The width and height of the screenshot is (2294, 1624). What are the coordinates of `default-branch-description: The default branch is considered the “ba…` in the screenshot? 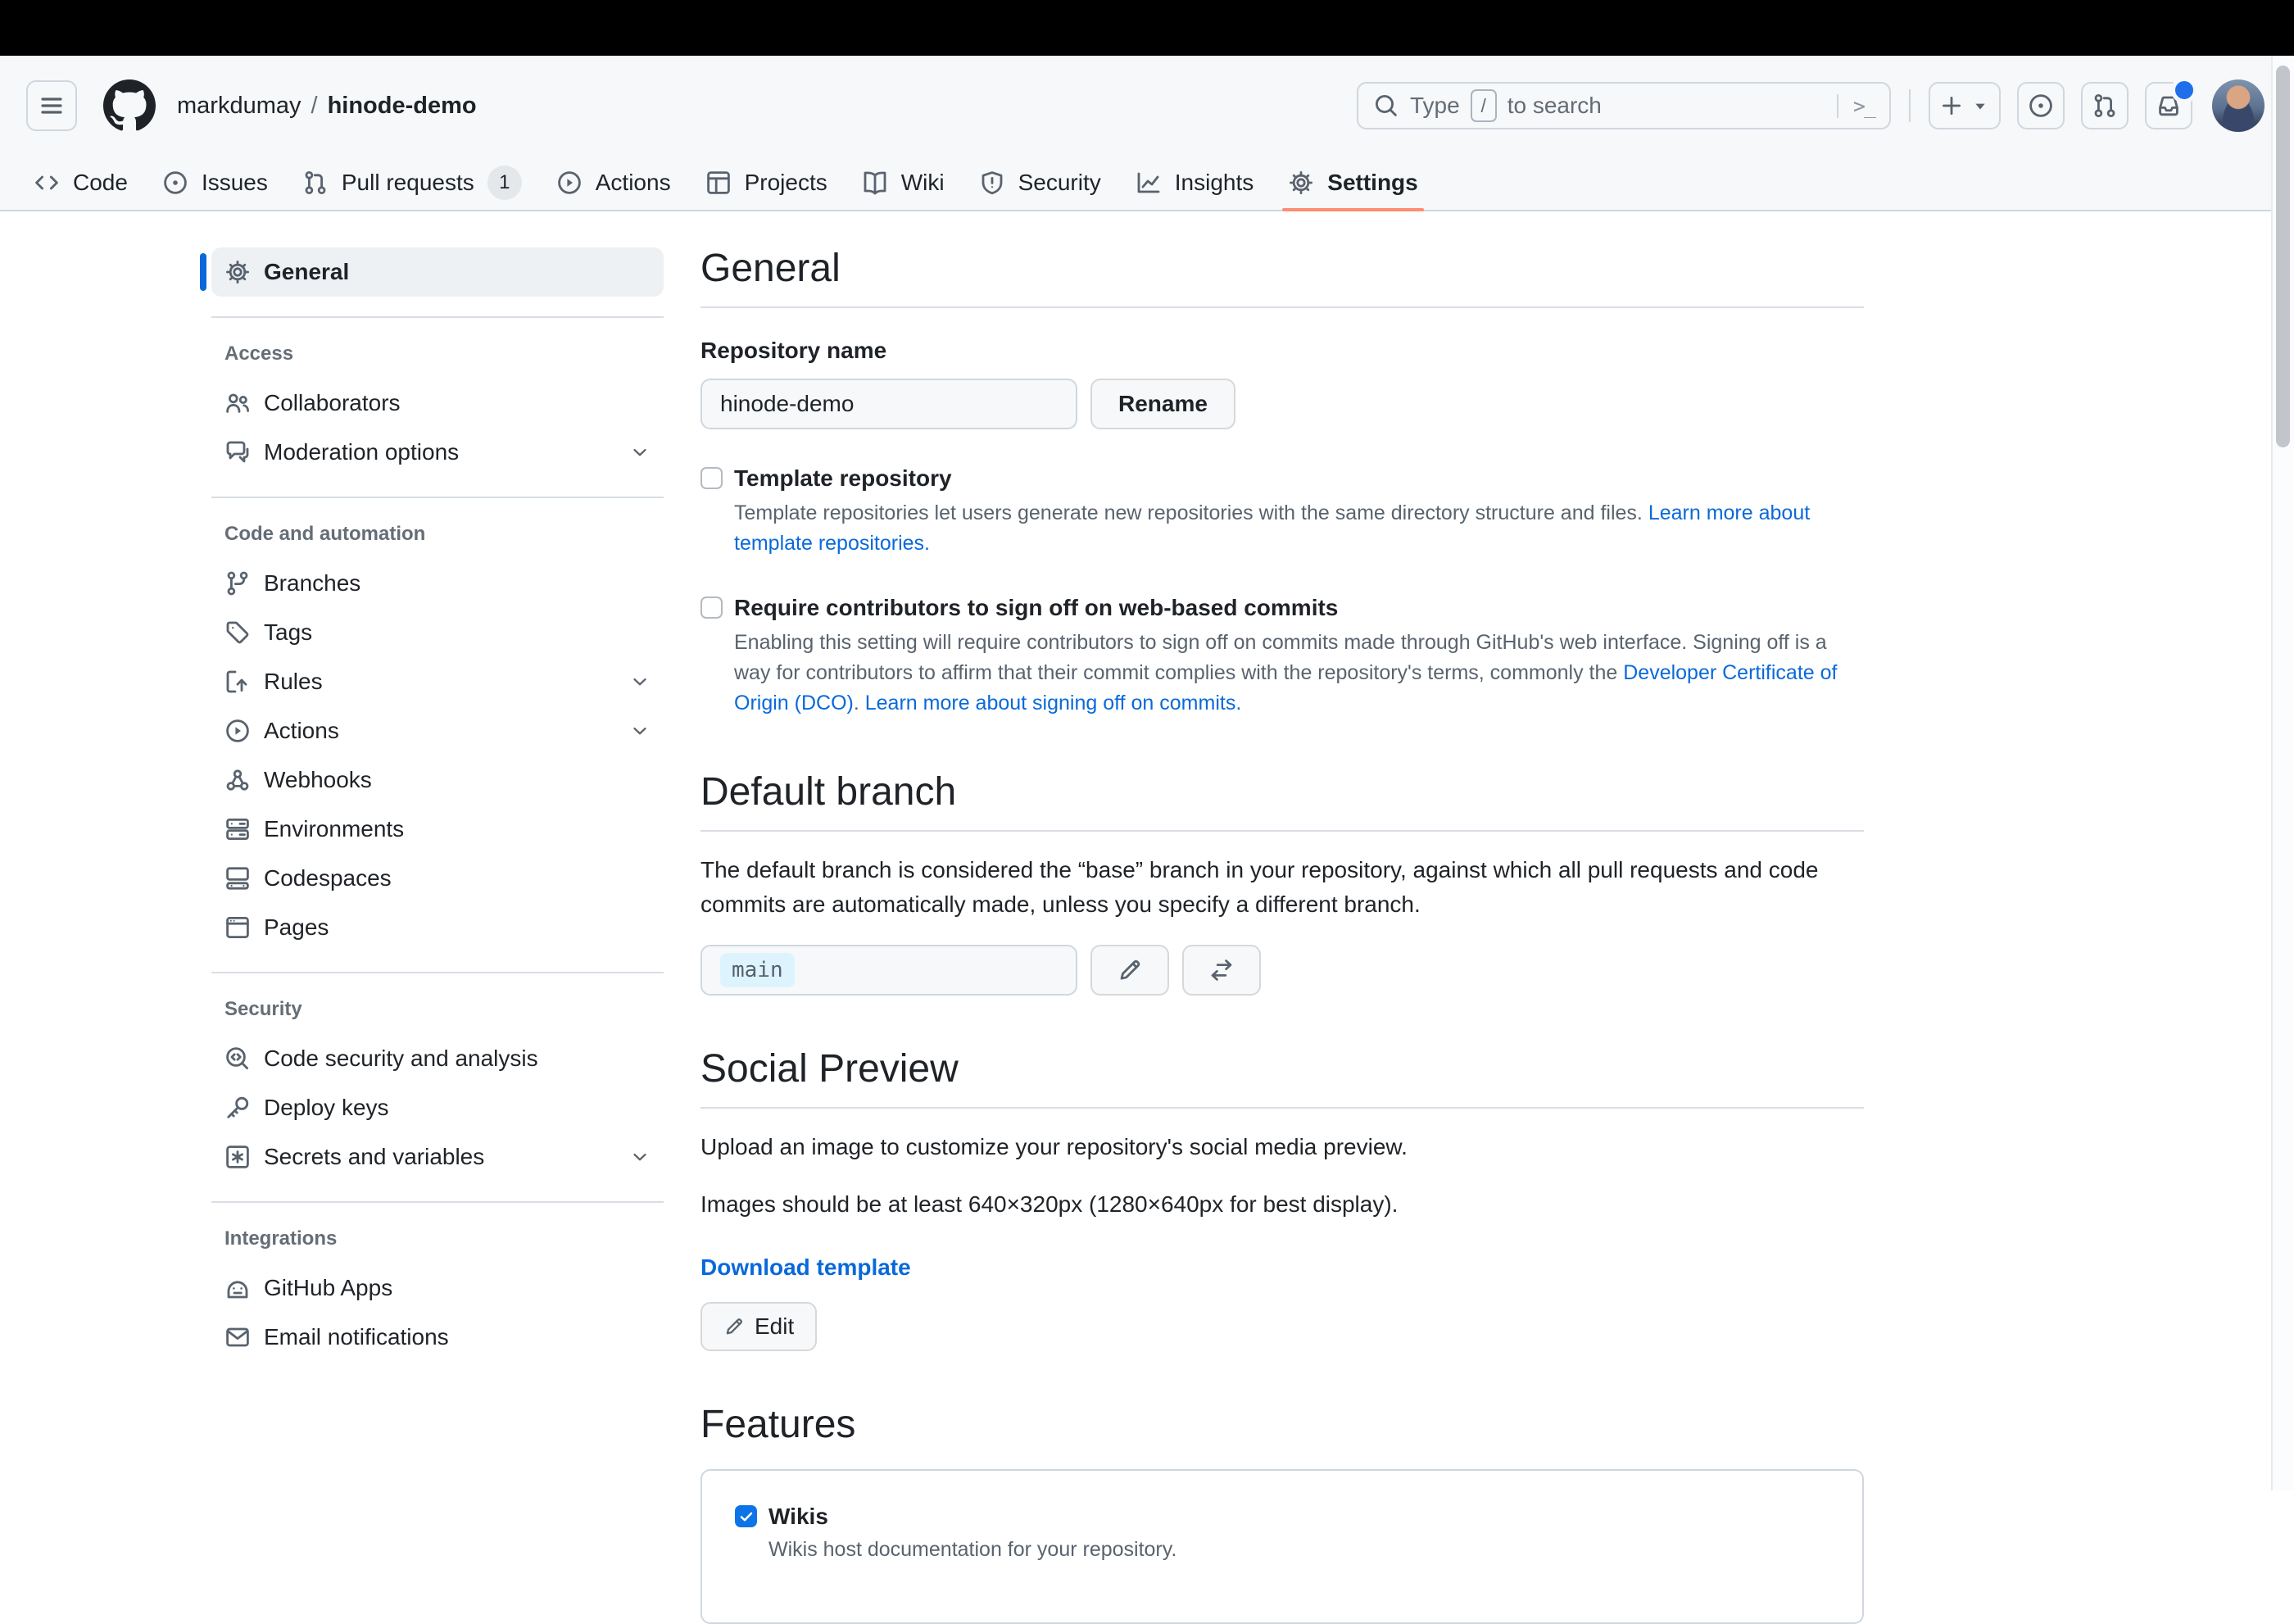 It's located at (1259, 887).